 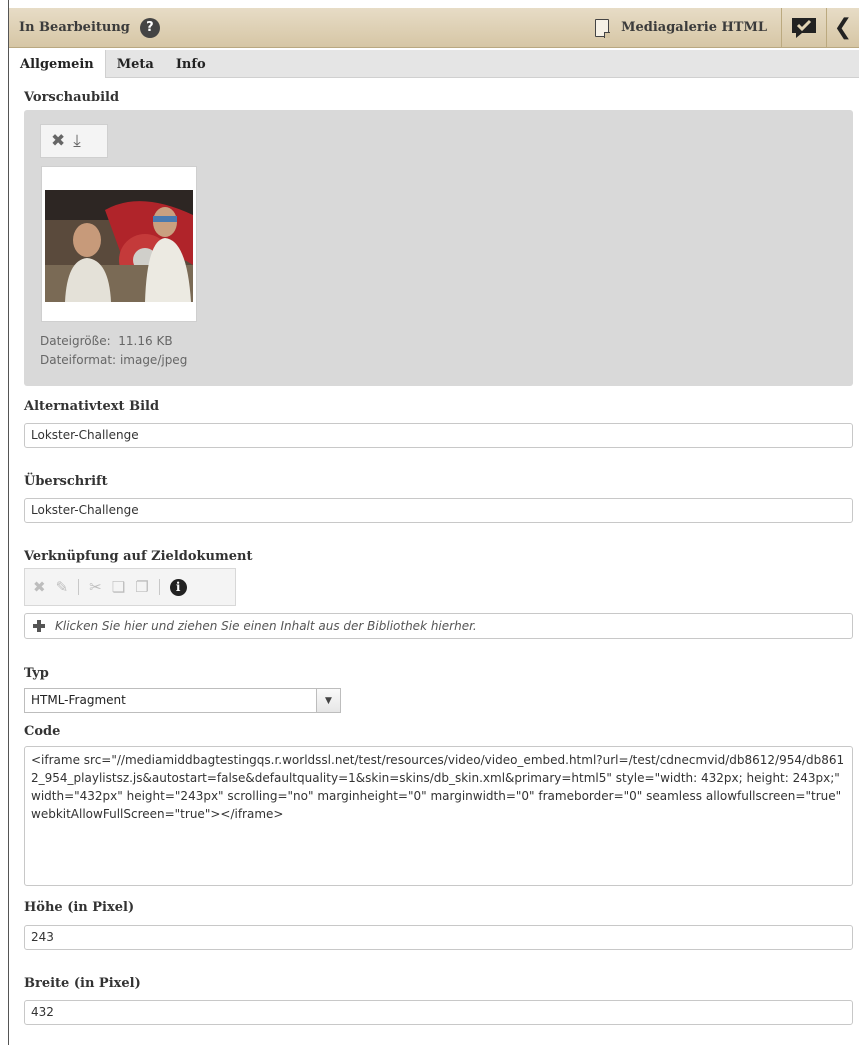 What do you see at coordinates (135, 64) in the screenshot?
I see `tab-meta: Meta` at bounding box center [135, 64].